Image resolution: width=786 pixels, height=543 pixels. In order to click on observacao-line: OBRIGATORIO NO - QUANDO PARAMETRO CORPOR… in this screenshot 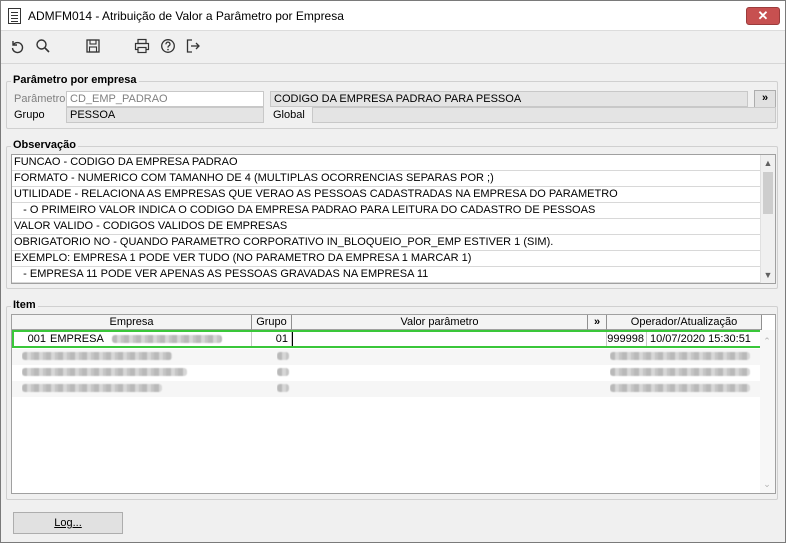, I will do `click(393, 243)`.